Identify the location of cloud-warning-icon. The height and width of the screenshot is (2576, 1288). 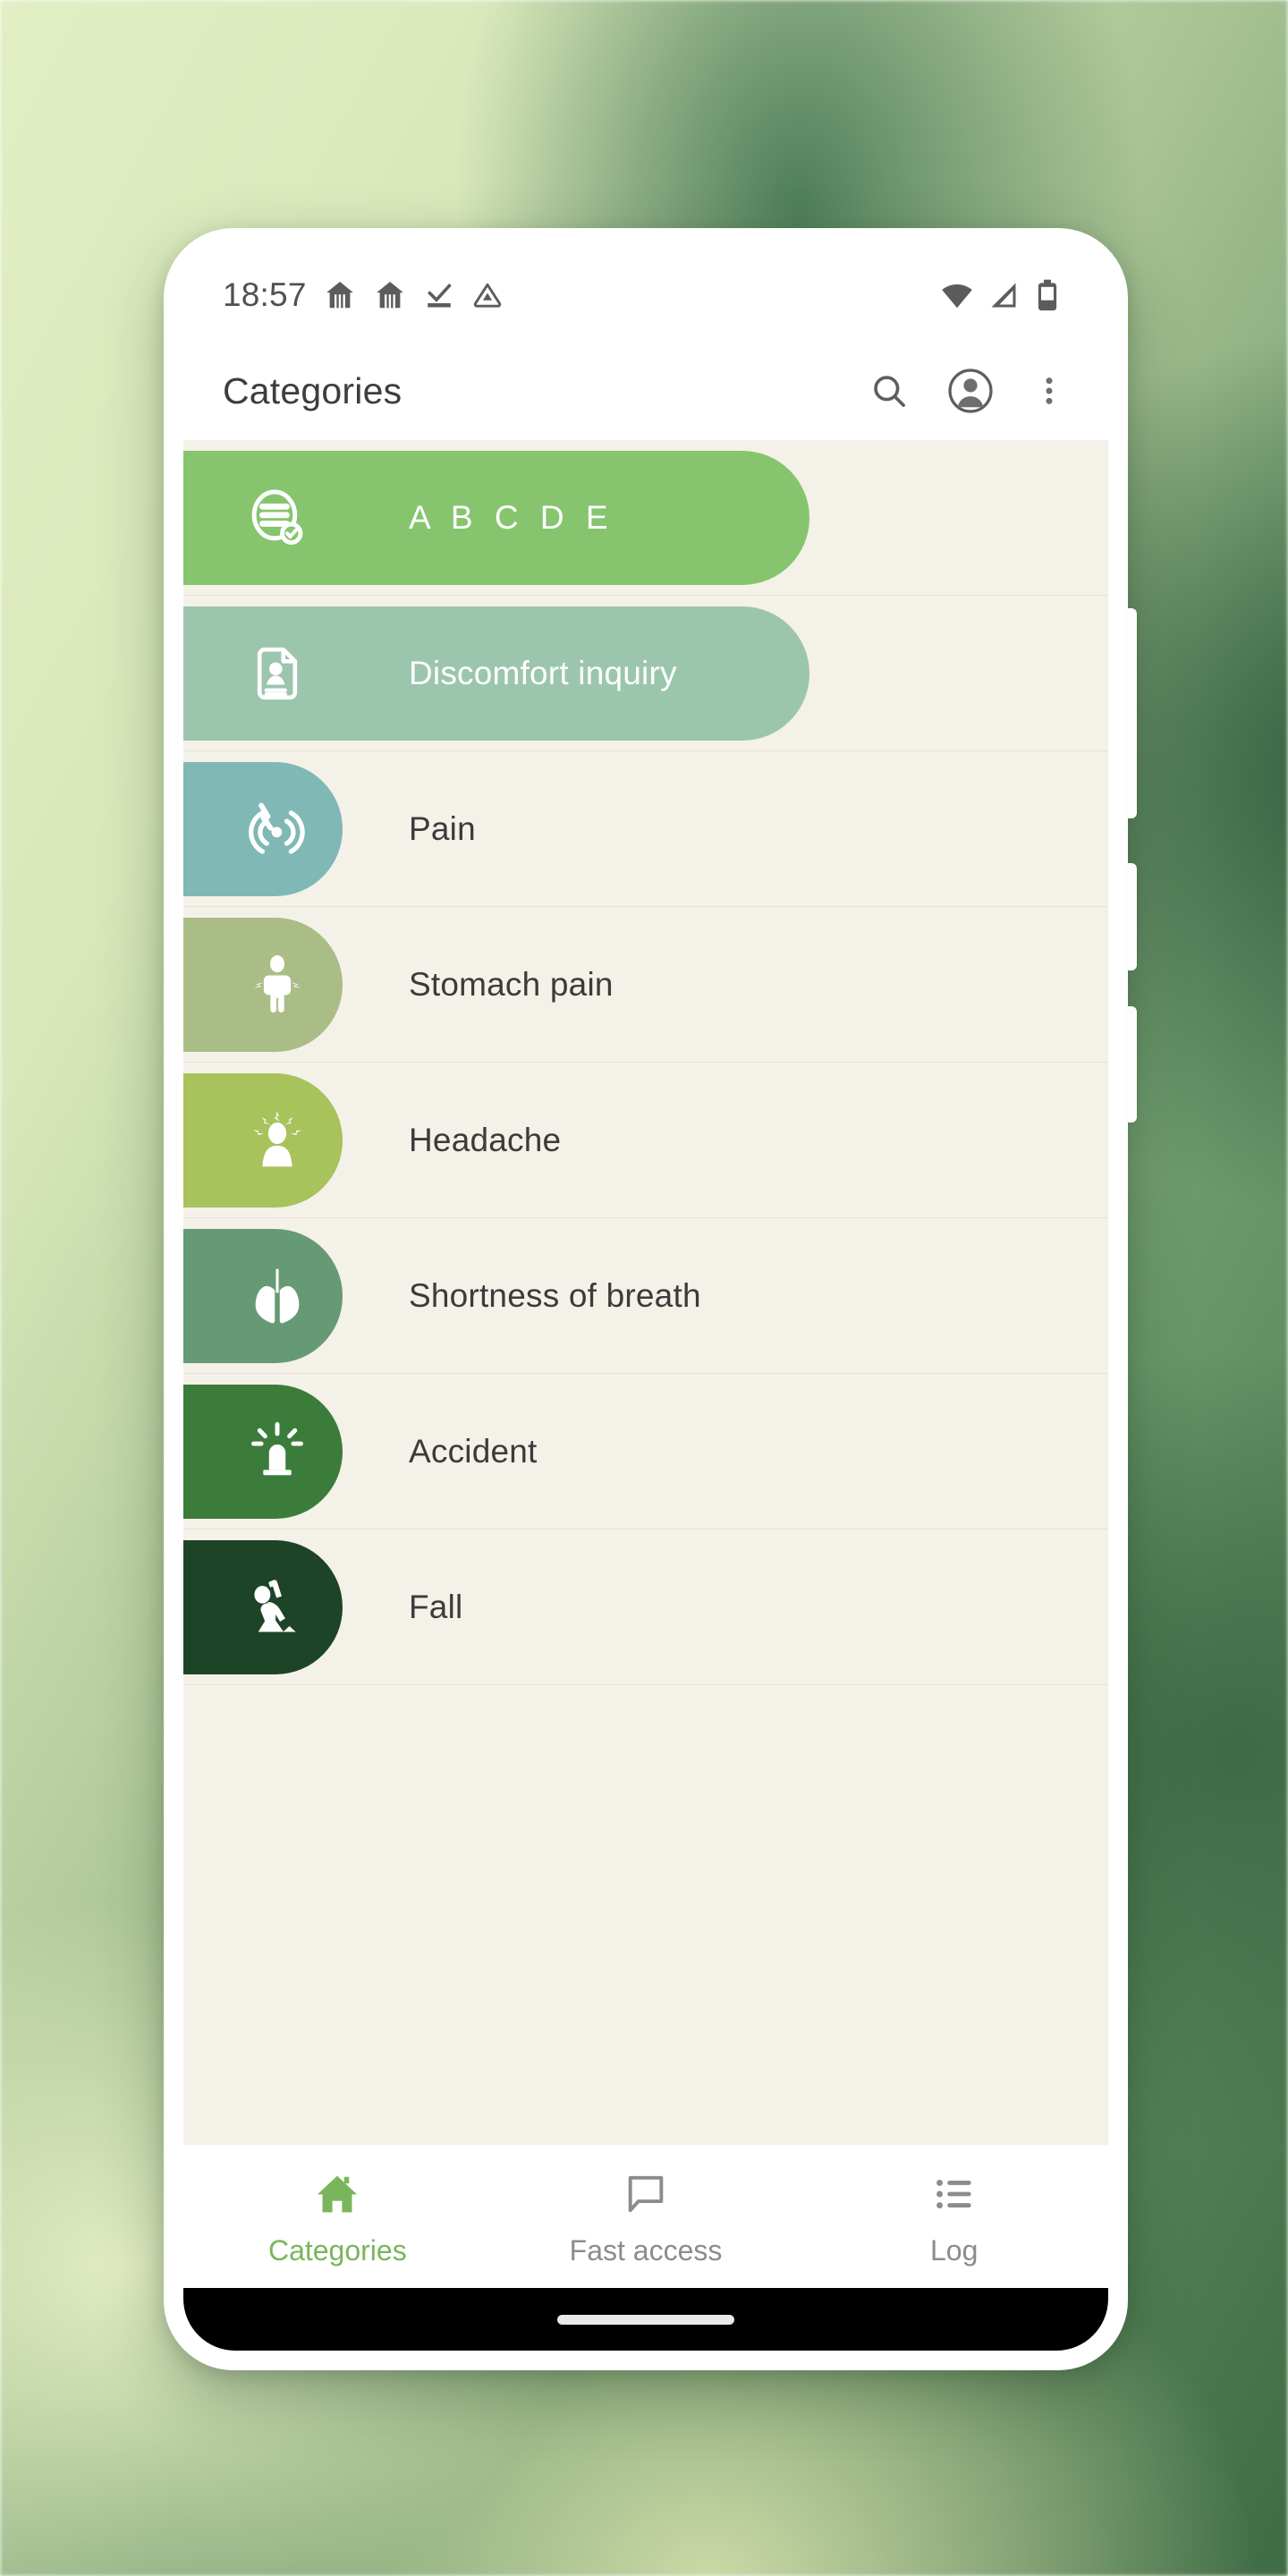
(487, 295).